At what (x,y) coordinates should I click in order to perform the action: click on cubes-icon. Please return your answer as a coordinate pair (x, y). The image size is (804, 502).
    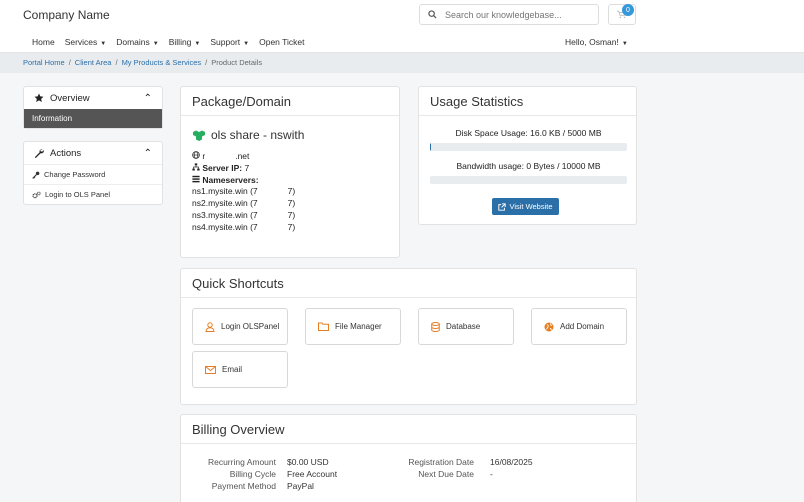
    Looking at the image, I should click on (199, 135).